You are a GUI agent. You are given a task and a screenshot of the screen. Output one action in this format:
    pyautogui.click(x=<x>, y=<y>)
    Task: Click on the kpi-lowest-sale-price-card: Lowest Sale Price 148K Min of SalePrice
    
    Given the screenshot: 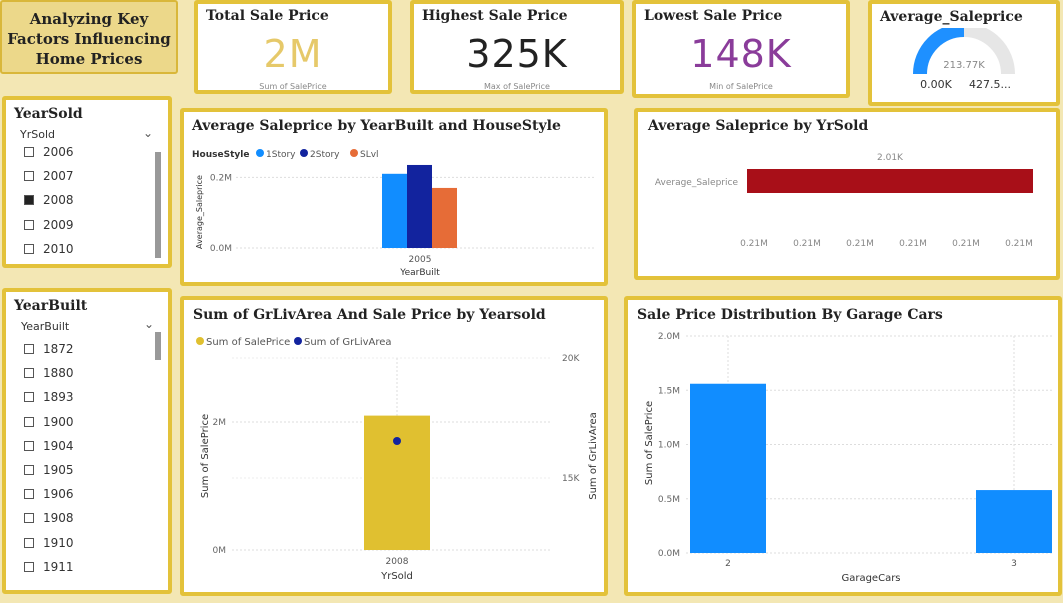 What is the action you would take?
    pyautogui.click(x=741, y=49)
    